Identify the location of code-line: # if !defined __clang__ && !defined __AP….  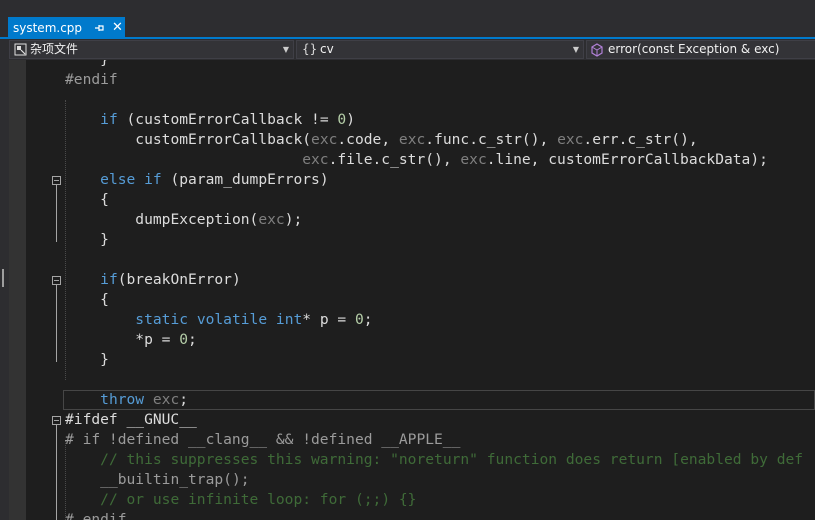
(263, 439).